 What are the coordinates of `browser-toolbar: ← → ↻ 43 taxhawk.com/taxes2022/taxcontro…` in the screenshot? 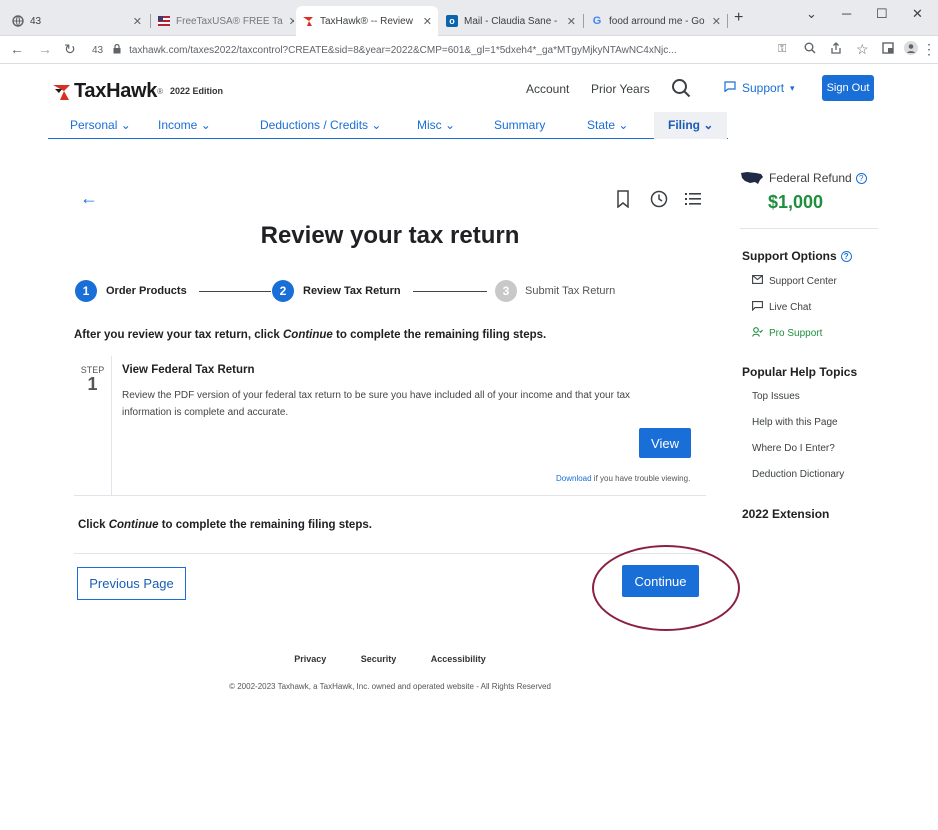 It's located at (469, 50).